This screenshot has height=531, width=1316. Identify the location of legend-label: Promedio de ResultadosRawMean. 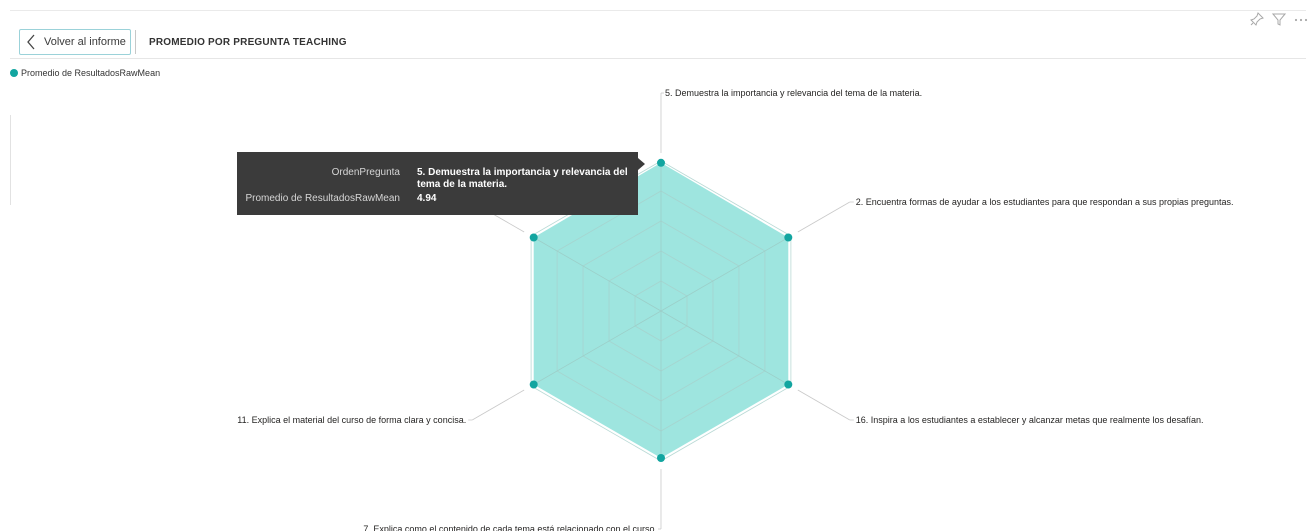
(91, 73).